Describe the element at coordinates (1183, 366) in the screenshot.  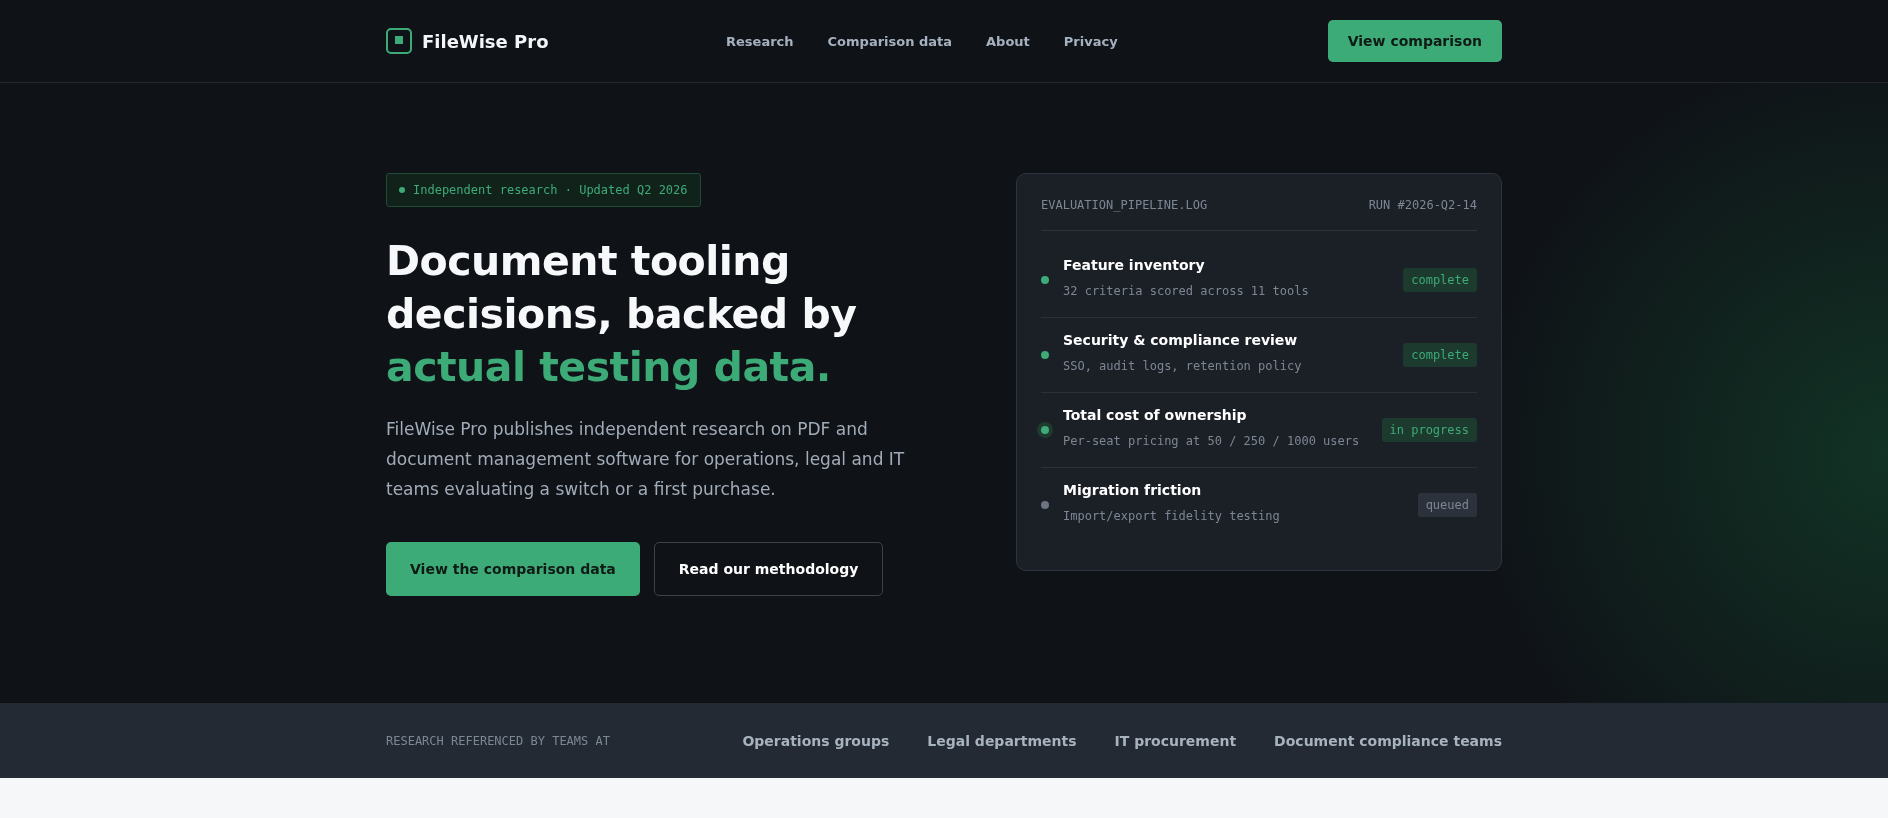
I see `step-detail: SSO, audit logs, retention policy` at that location.